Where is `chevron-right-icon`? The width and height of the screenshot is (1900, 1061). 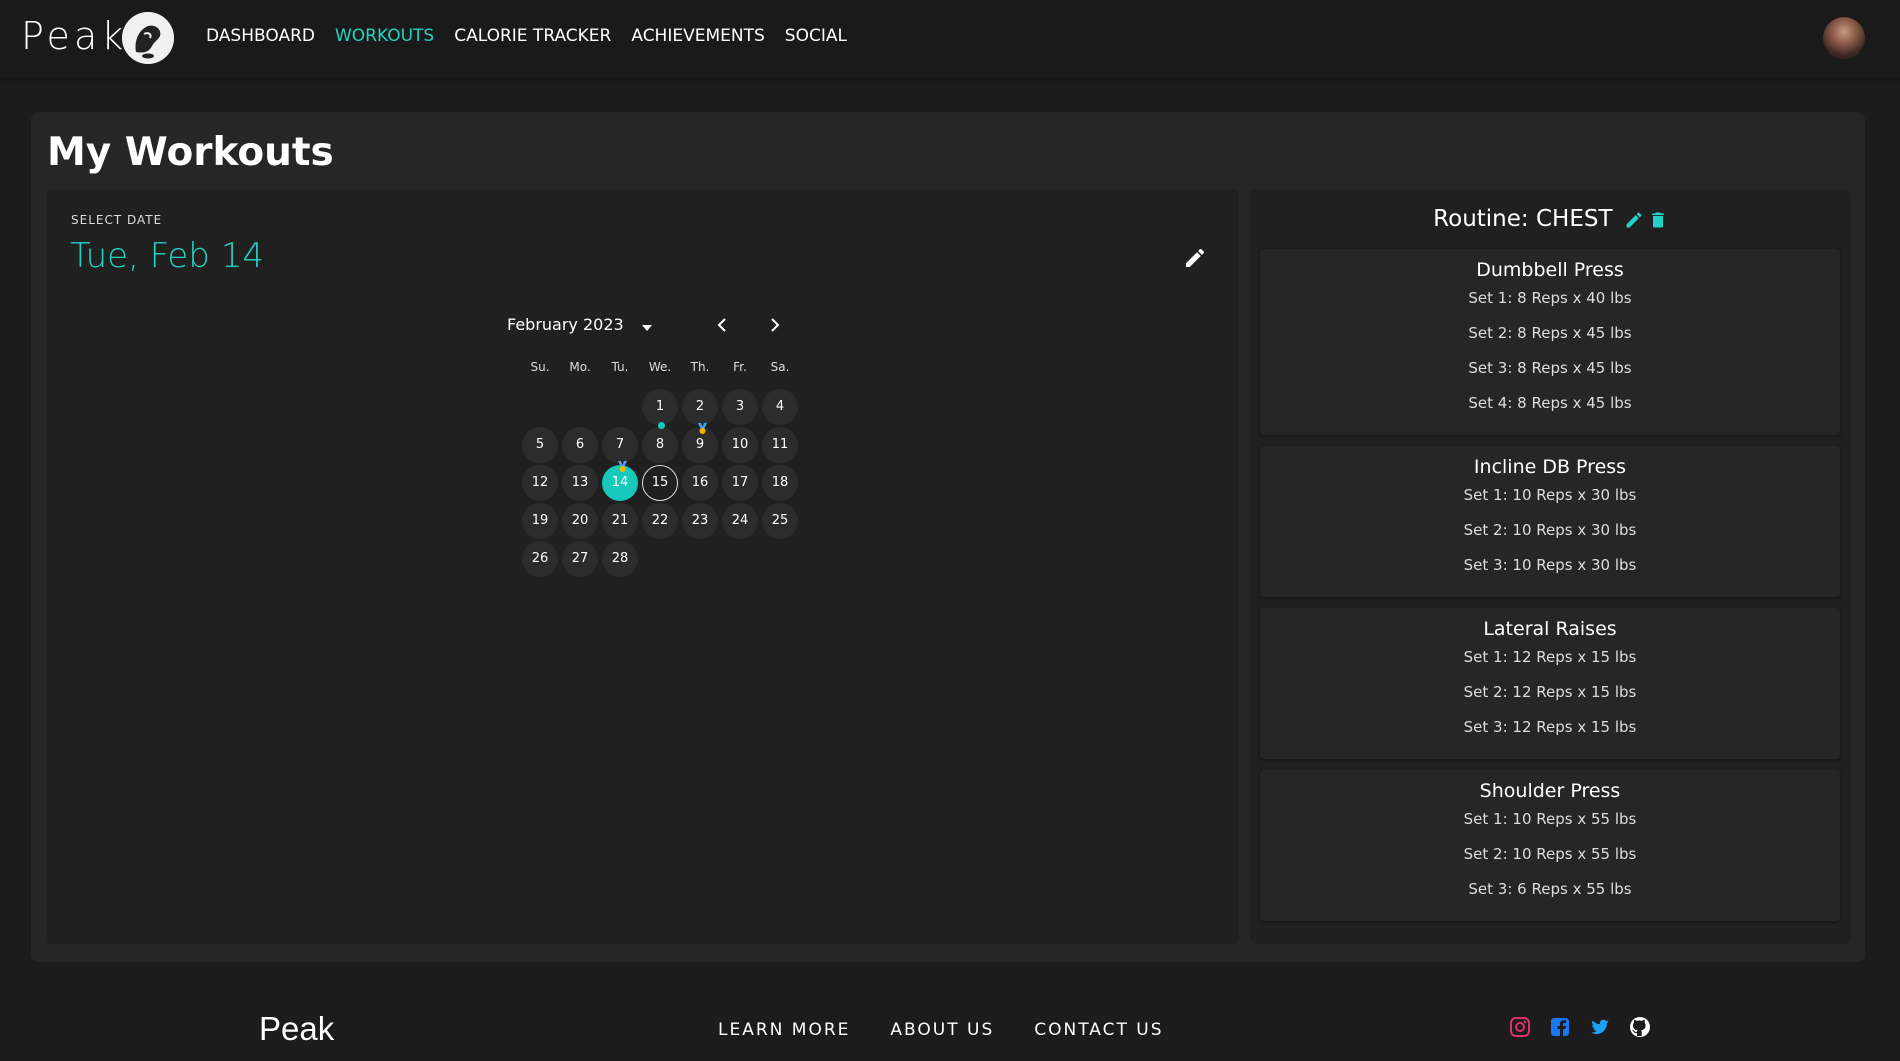
chevron-right-icon is located at coordinates (775, 325).